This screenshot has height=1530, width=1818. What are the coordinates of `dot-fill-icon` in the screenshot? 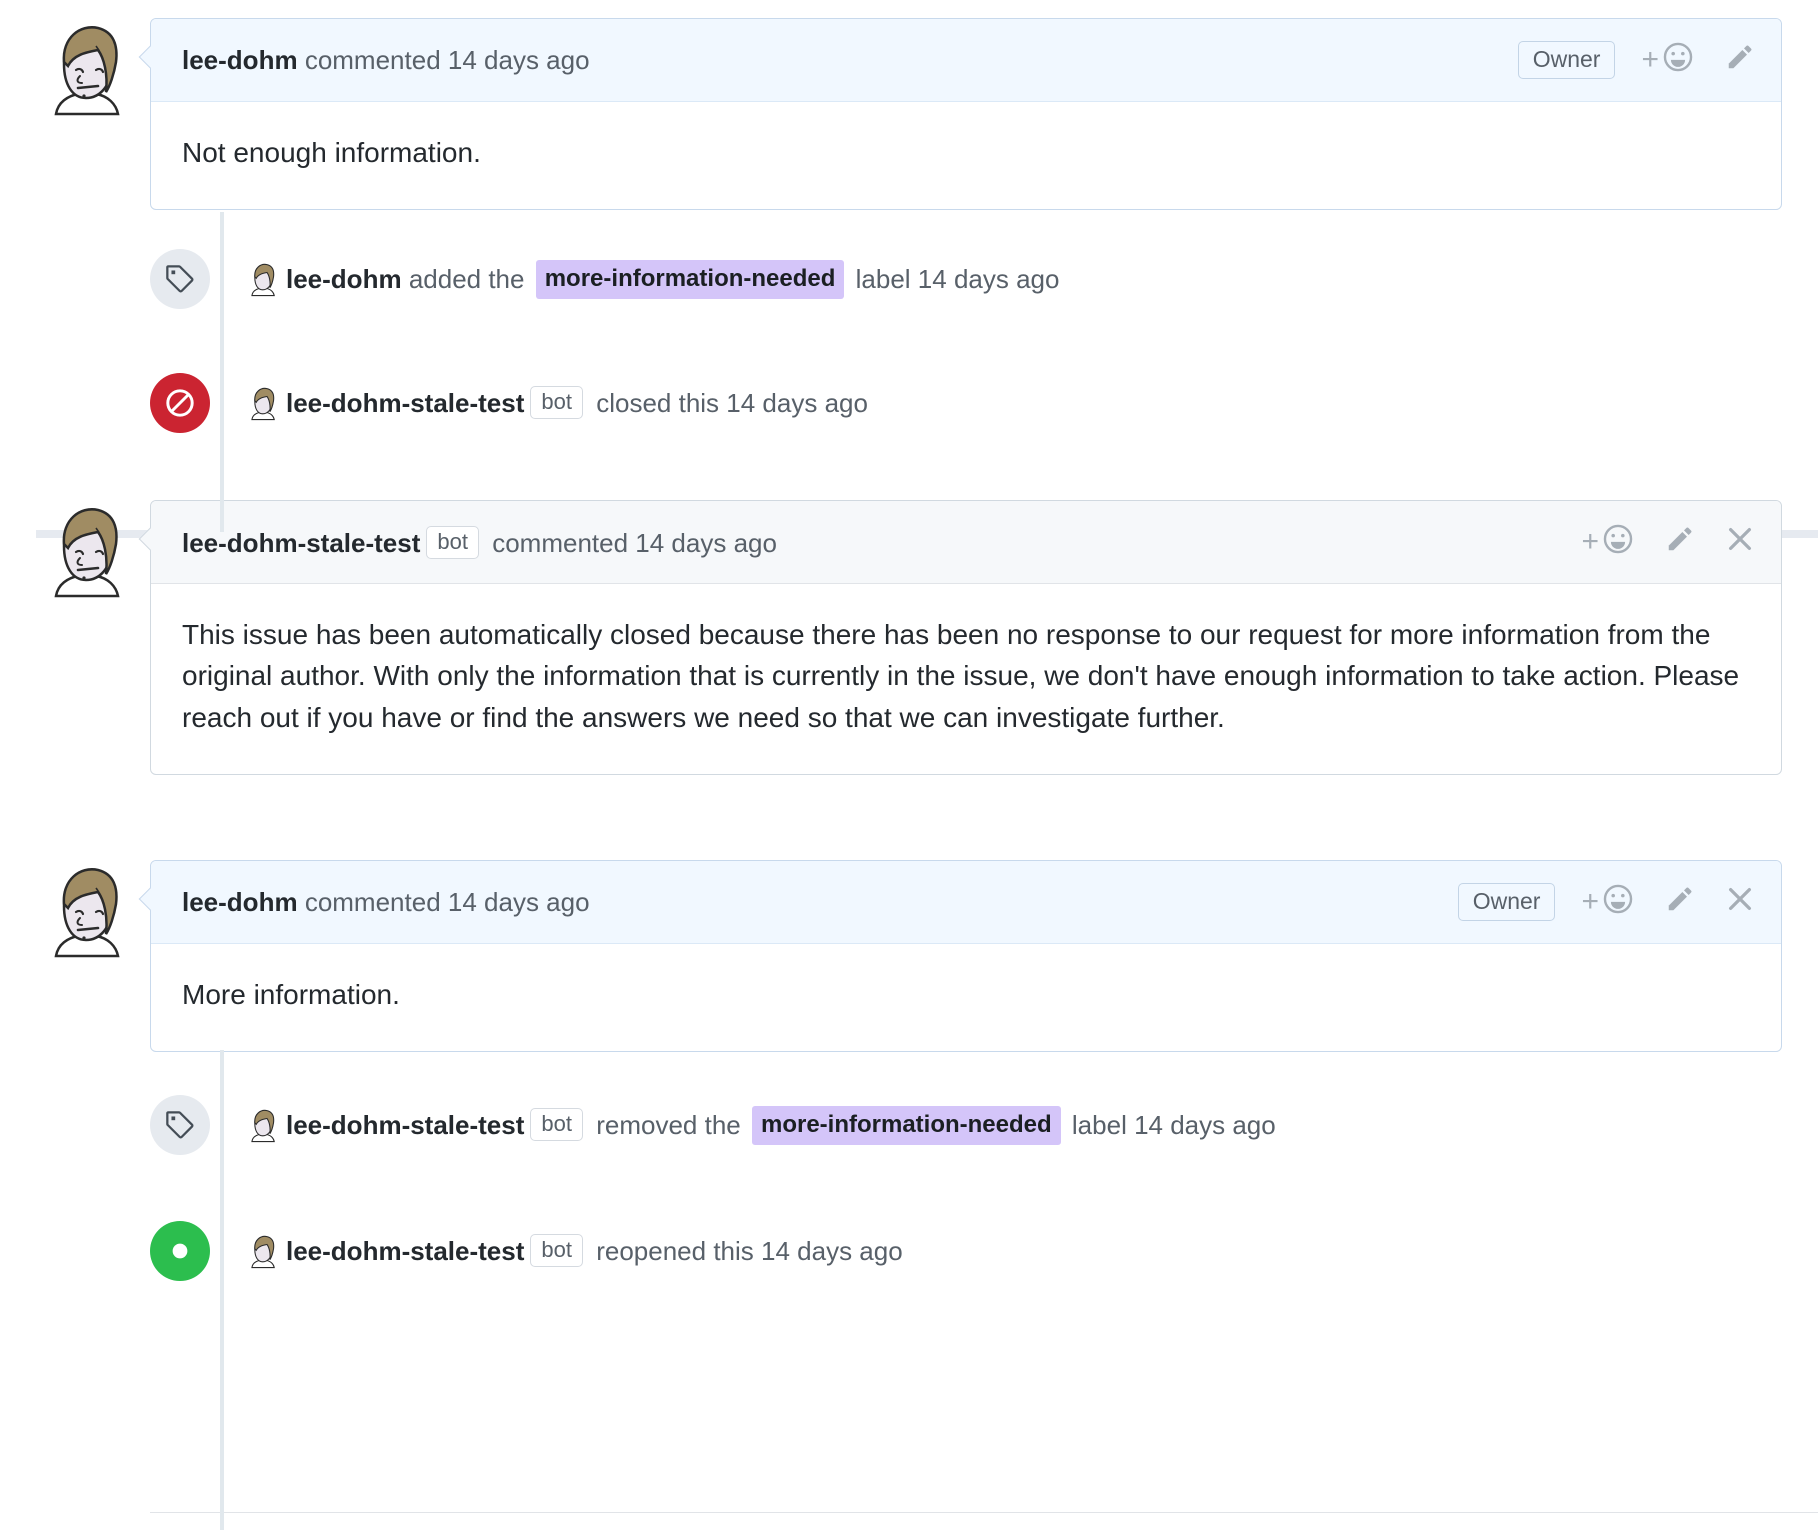 It's located at (180, 1251).